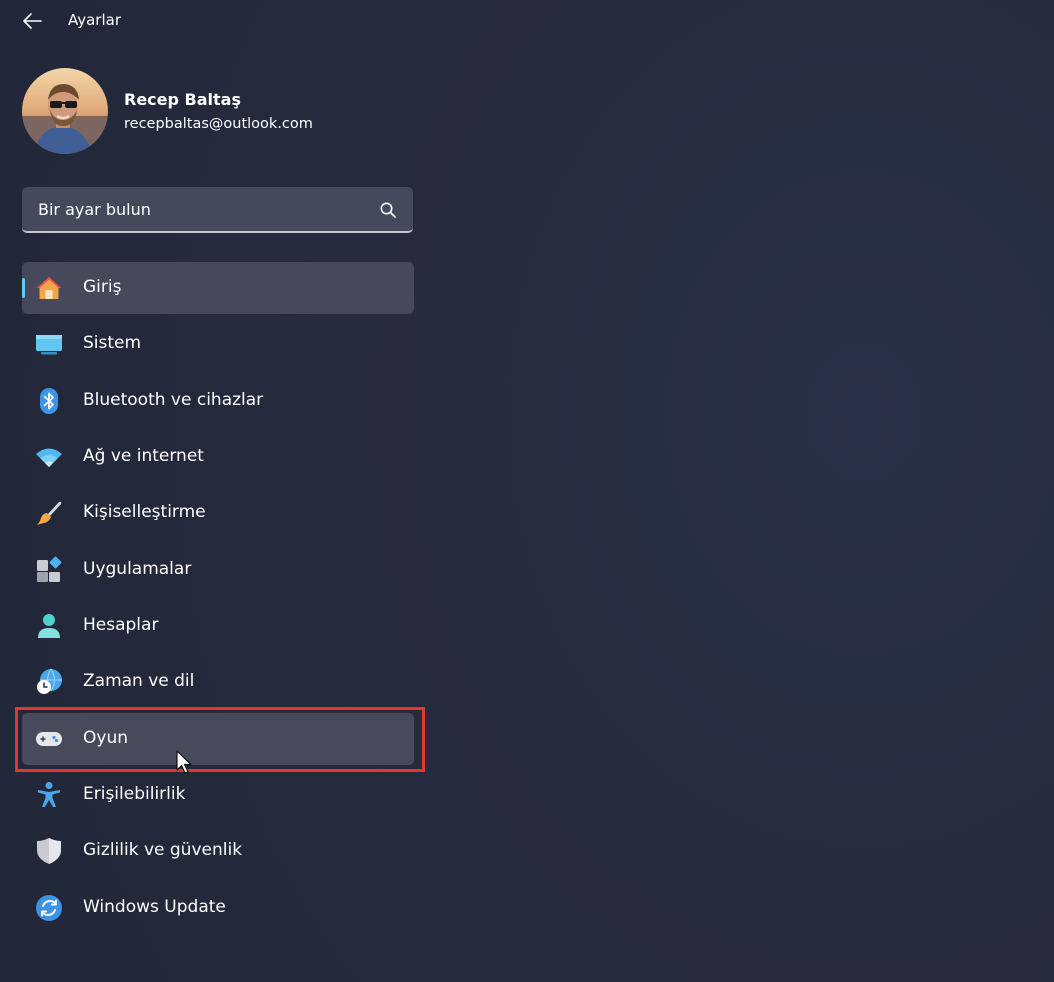  Describe the element at coordinates (218, 570) in the screenshot. I see `sidebar-item-apps: Uygulamalar` at that location.